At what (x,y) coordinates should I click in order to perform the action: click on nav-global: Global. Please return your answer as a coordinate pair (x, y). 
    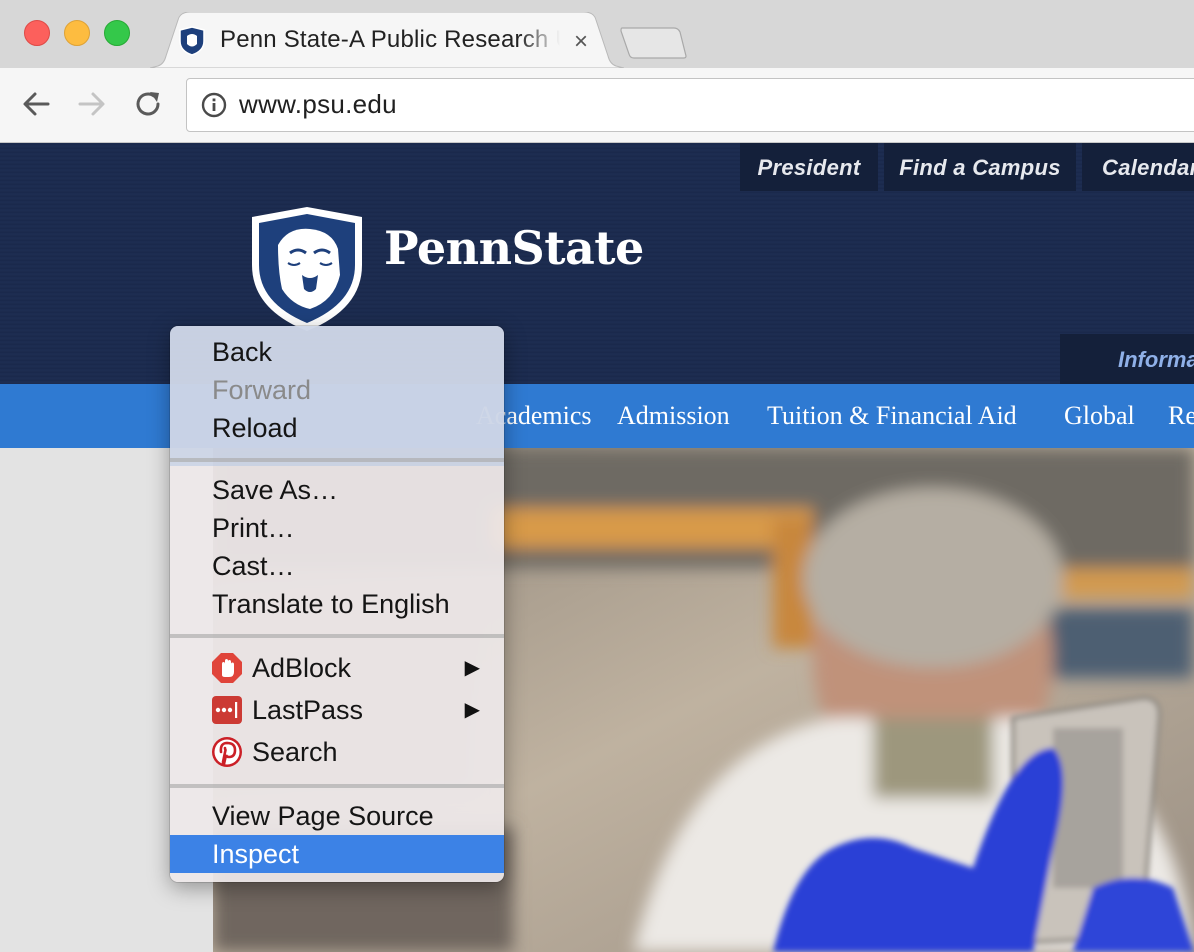
    Looking at the image, I should click on (1099, 416).